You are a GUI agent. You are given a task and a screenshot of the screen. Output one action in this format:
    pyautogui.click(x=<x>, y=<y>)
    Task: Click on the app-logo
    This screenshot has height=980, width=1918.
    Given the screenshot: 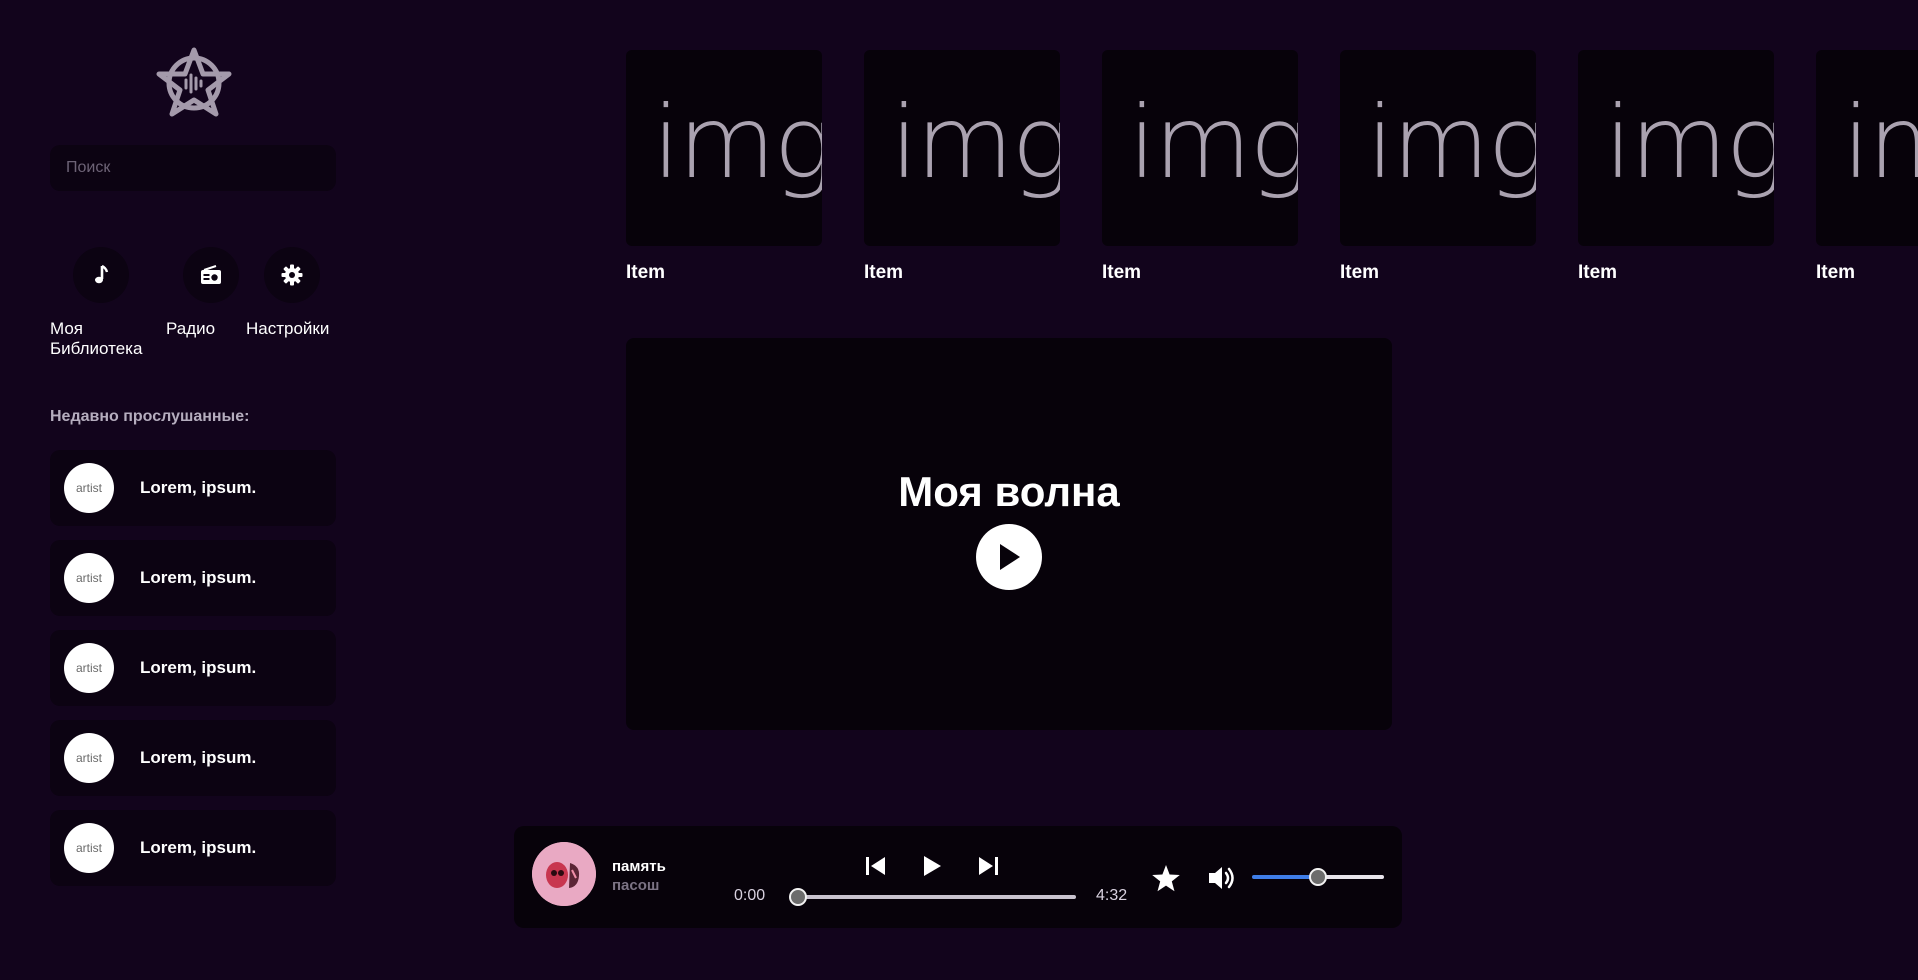 What is the action you would take?
    pyautogui.click(x=194, y=82)
    